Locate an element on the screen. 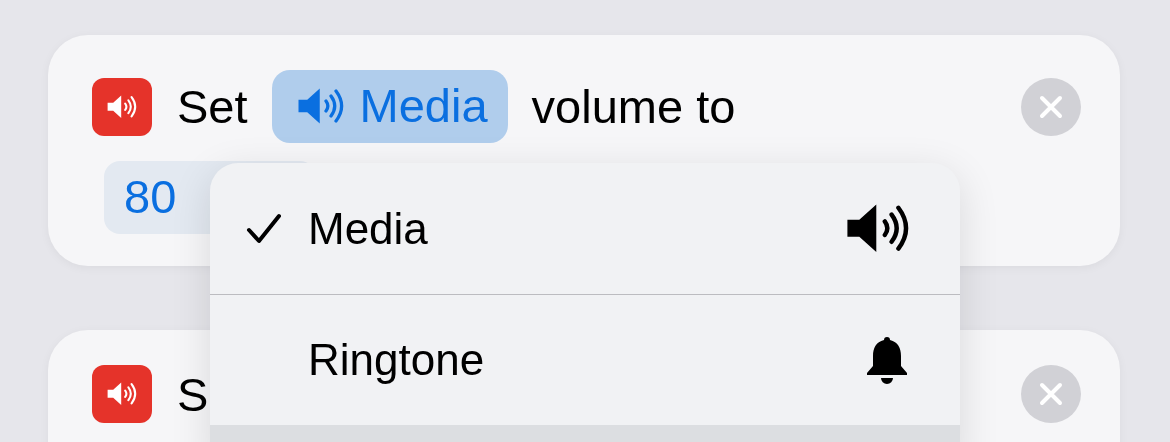 The height and width of the screenshot is (442, 1170). action-text: volume to is located at coordinates (633, 106).